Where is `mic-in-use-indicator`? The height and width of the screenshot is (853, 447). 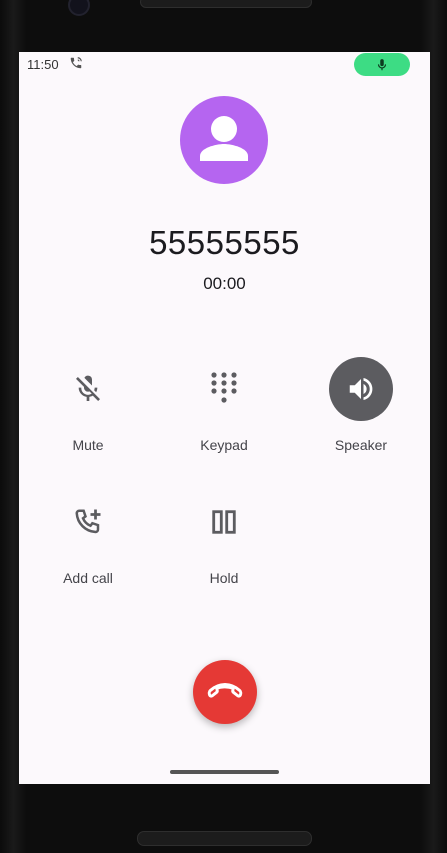 mic-in-use-indicator is located at coordinates (382, 64).